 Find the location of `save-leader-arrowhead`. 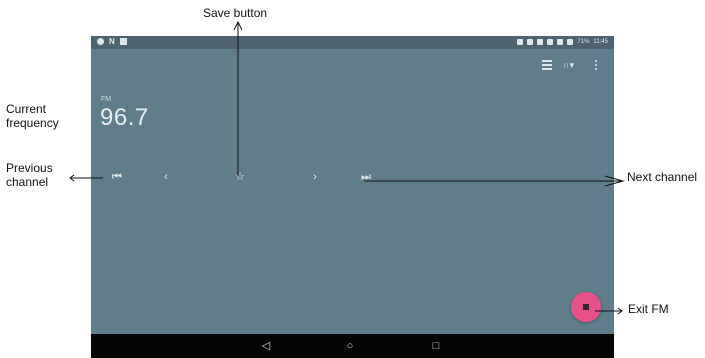

save-leader-arrowhead is located at coordinates (238, 25).